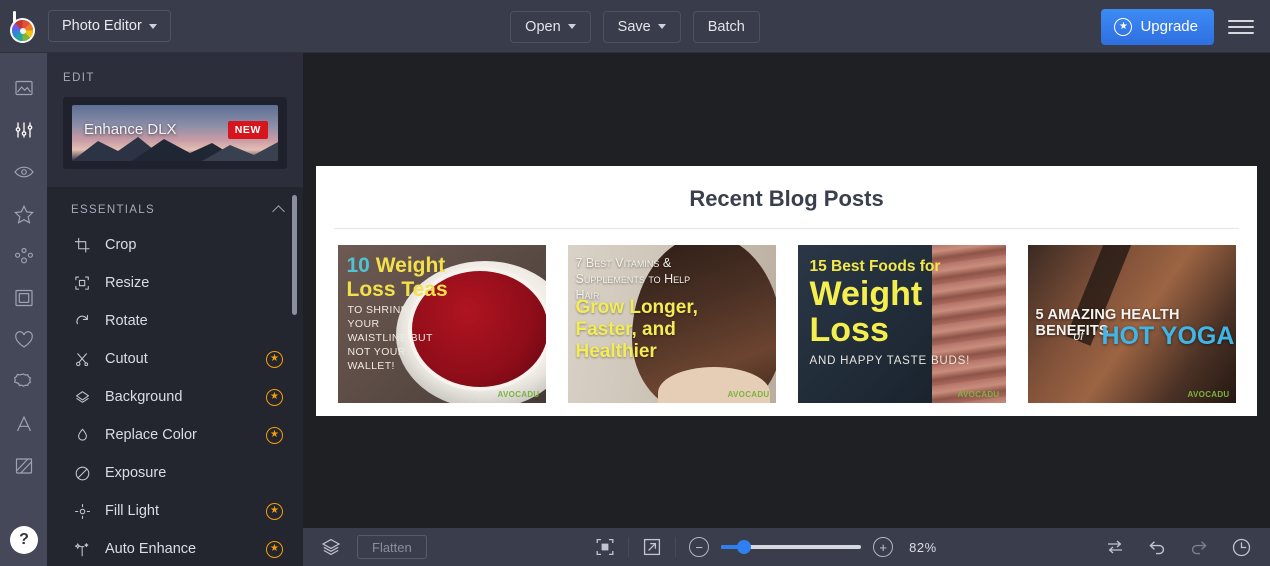  Describe the element at coordinates (699, 547) in the screenshot. I see `zoom-out-button: −` at that location.